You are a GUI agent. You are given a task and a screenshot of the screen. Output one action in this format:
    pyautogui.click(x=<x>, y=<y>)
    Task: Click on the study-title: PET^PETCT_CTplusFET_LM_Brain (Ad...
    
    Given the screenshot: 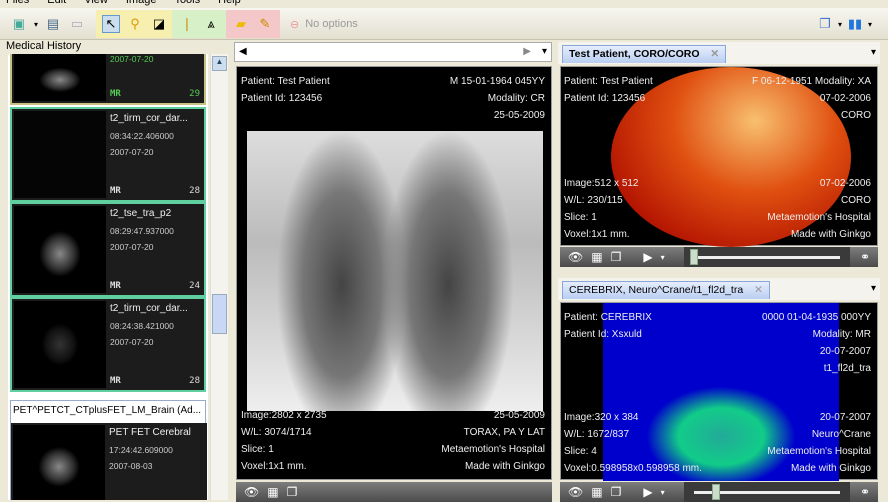 What is the action you would take?
    pyautogui.click(x=107, y=410)
    